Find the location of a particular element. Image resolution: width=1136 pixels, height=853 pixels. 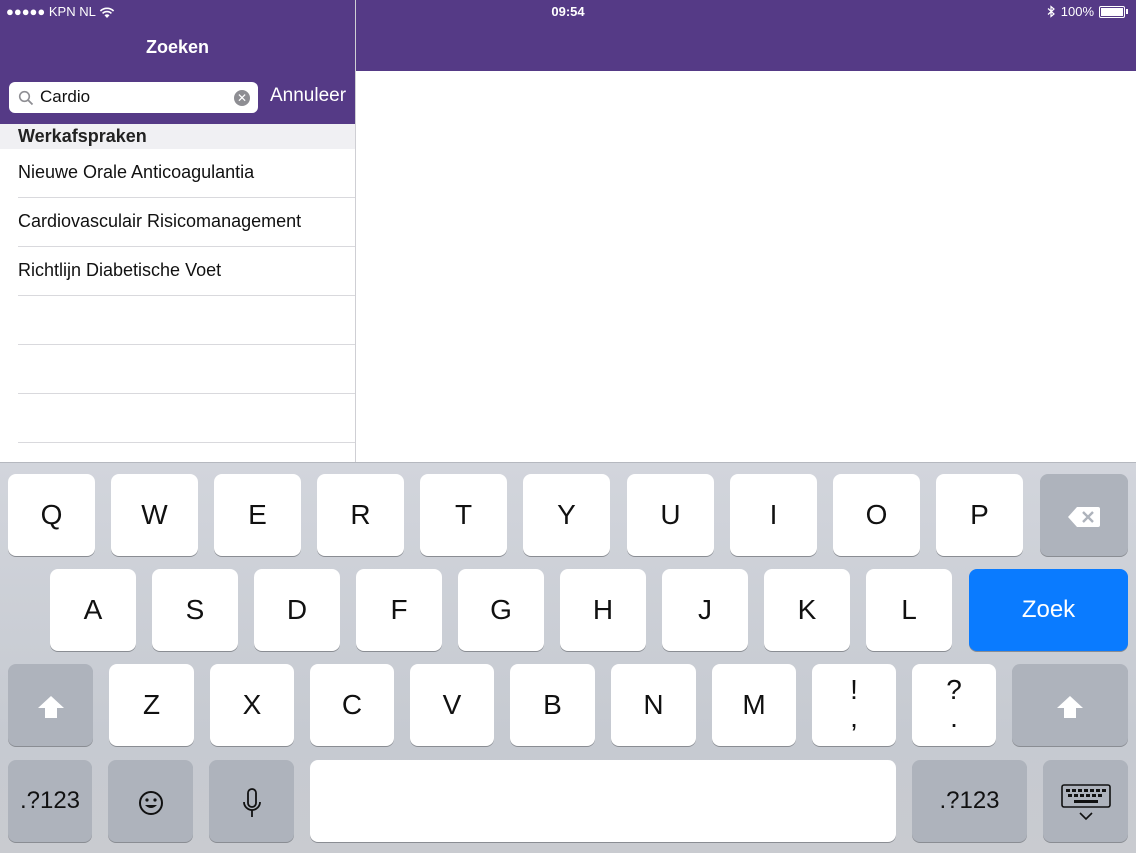

space-key is located at coordinates (603, 801).